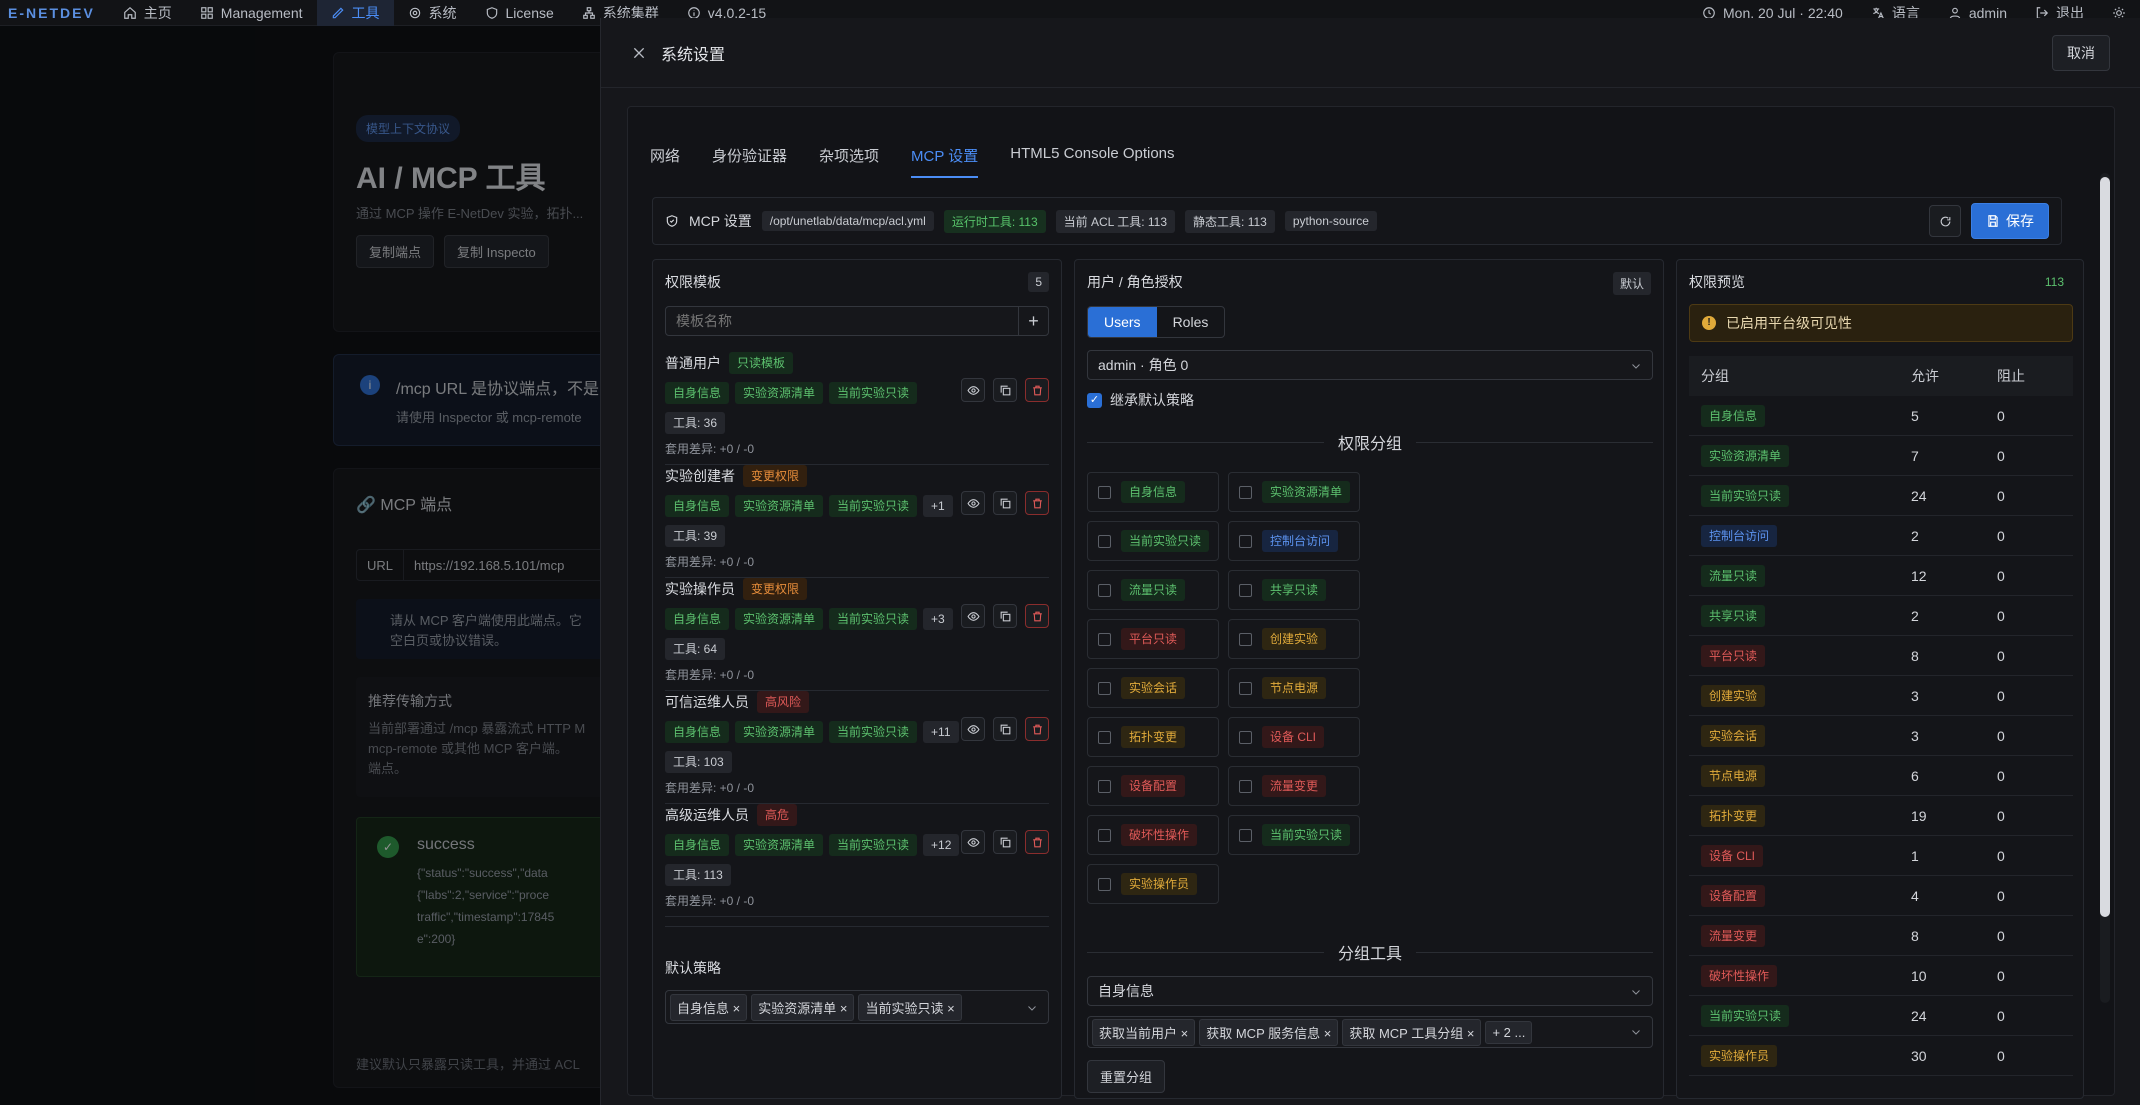  I want to click on permission-group-checkbox: 实验会话, so click(1153, 688).